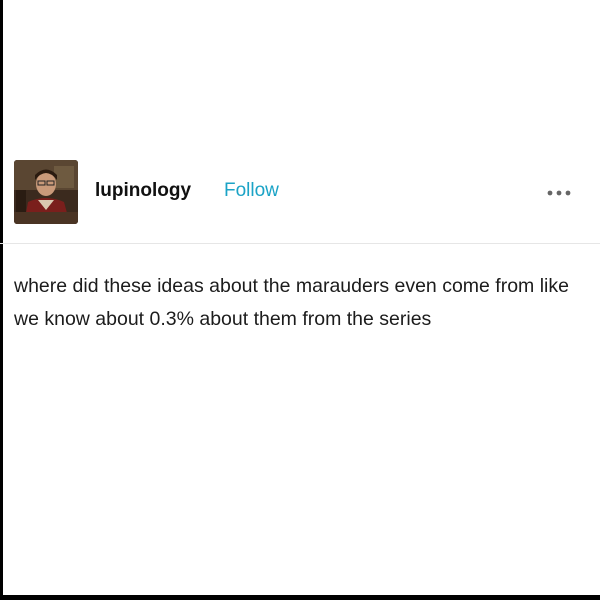 This screenshot has width=600, height=600. What do you see at coordinates (300, 597) in the screenshot?
I see `frame-bottom-border` at bounding box center [300, 597].